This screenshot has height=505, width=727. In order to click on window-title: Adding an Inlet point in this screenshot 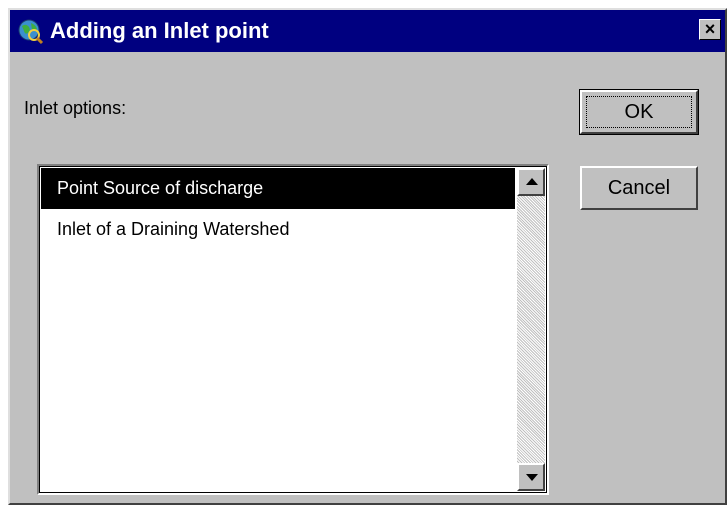, I will do `click(159, 30)`.